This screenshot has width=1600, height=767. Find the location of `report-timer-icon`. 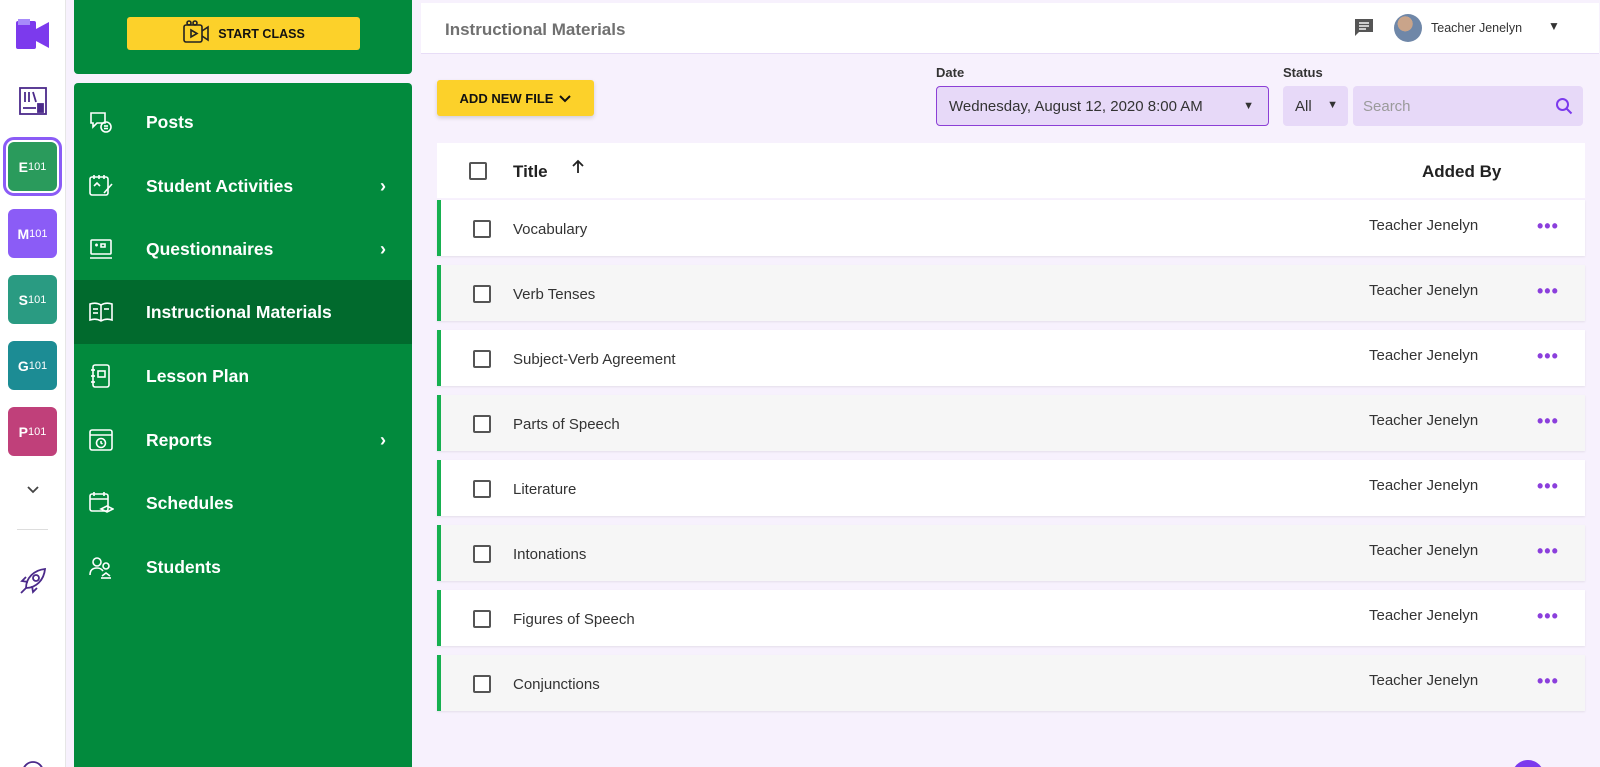

report-timer-icon is located at coordinates (101, 440).